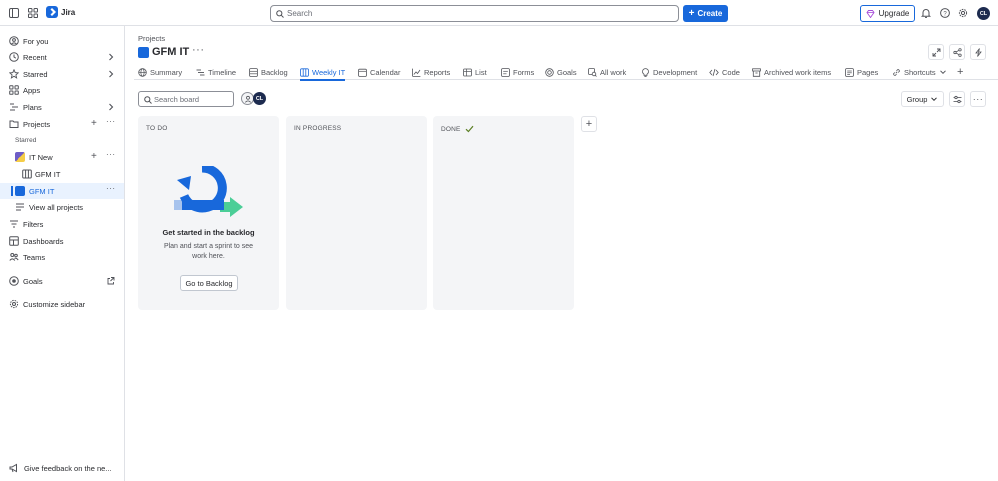  I want to click on globe-icon, so click(142, 72).